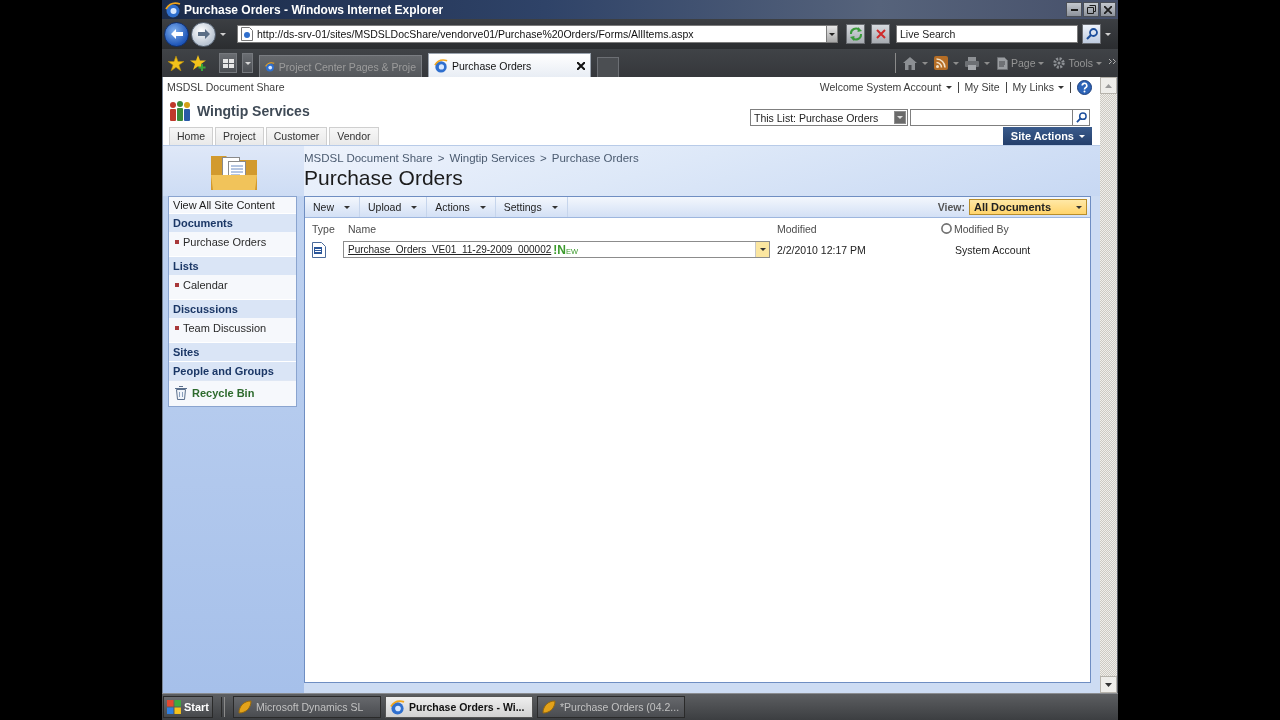 The width and height of the screenshot is (1280, 720). Describe the element at coordinates (1047, 136) in the screenshot. I see `site-actions-button: Site Actions` at that location.